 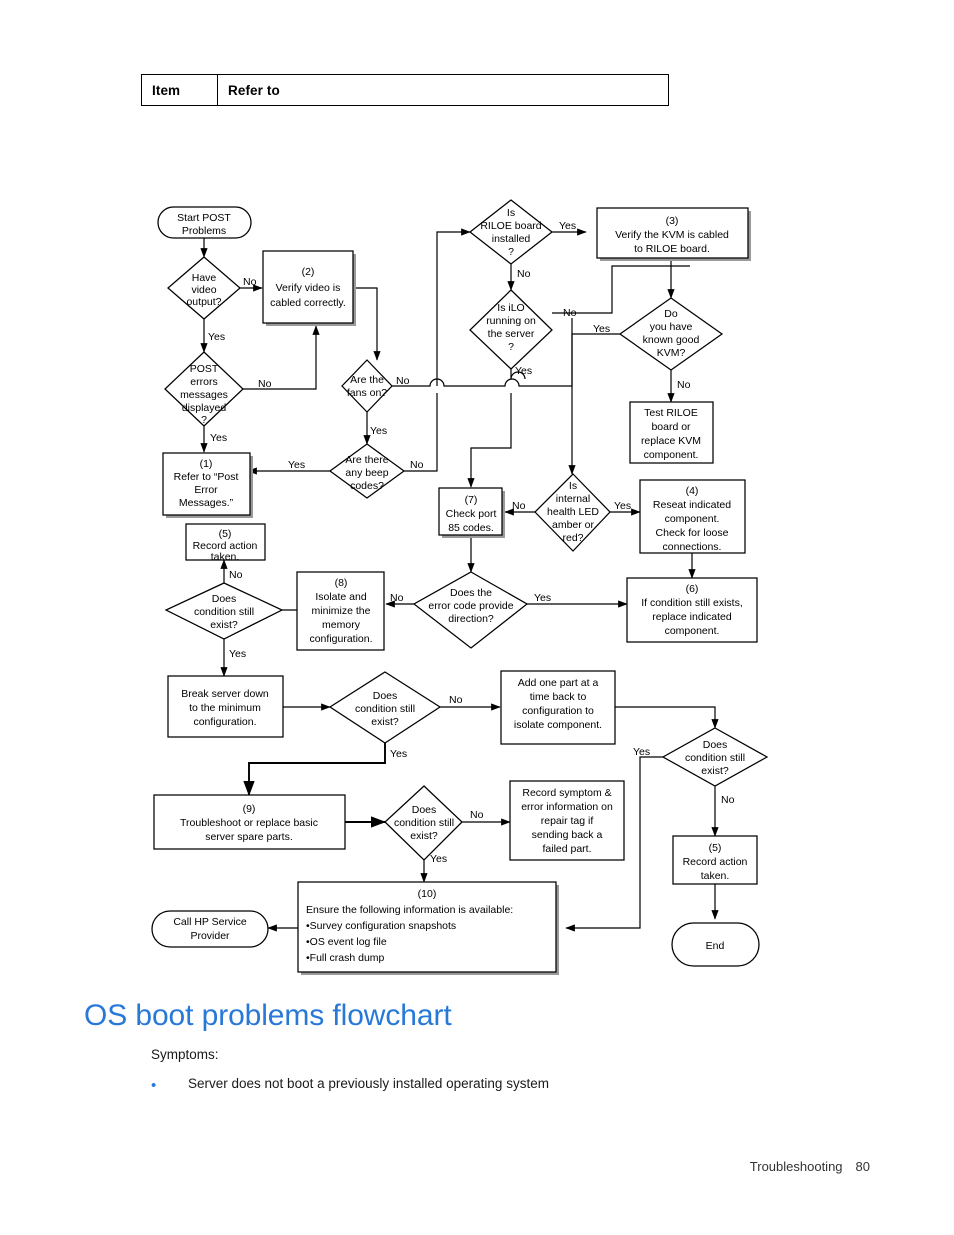 I want to click on node-start-post-problems: Start POST Problems, so click(x=204, y=222).